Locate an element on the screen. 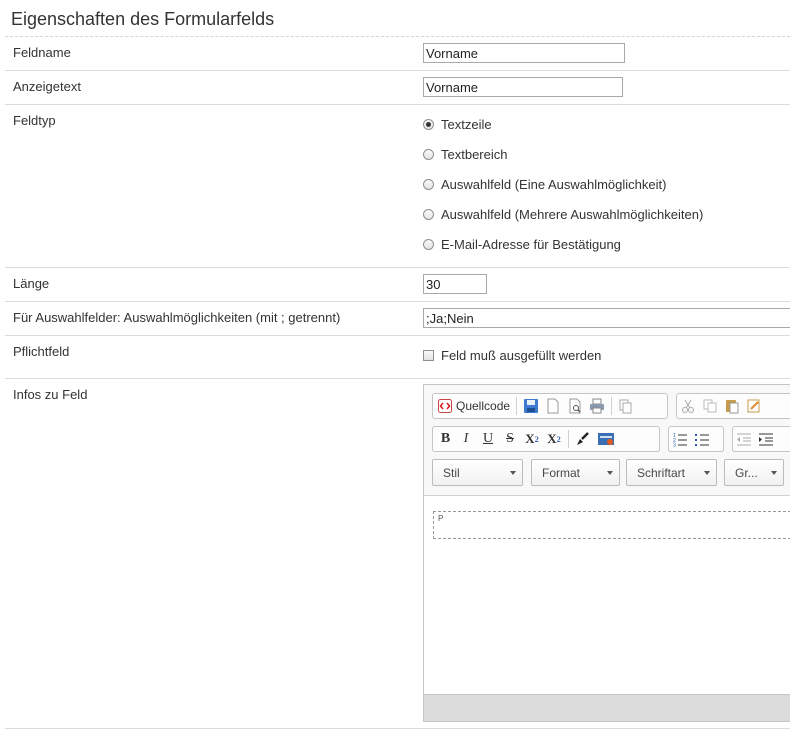 The width and height of the screenshot is (790, 729). subscript-button: X2 is located at coordinates (532, 439).